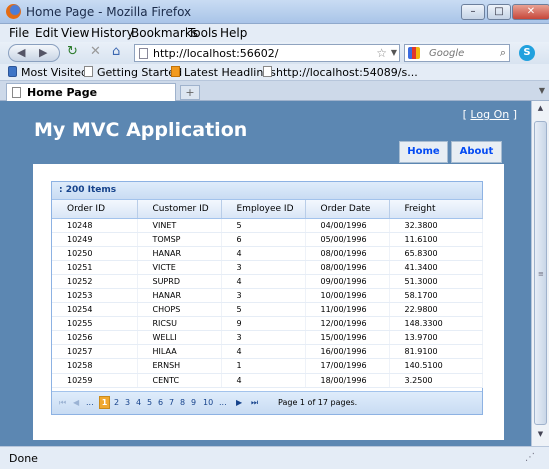 The height and width of the screenshot is (469, 549). I want to click on table-row: 10255 RICSU 9 12/00/1996 148.3300, so click(267, 324).